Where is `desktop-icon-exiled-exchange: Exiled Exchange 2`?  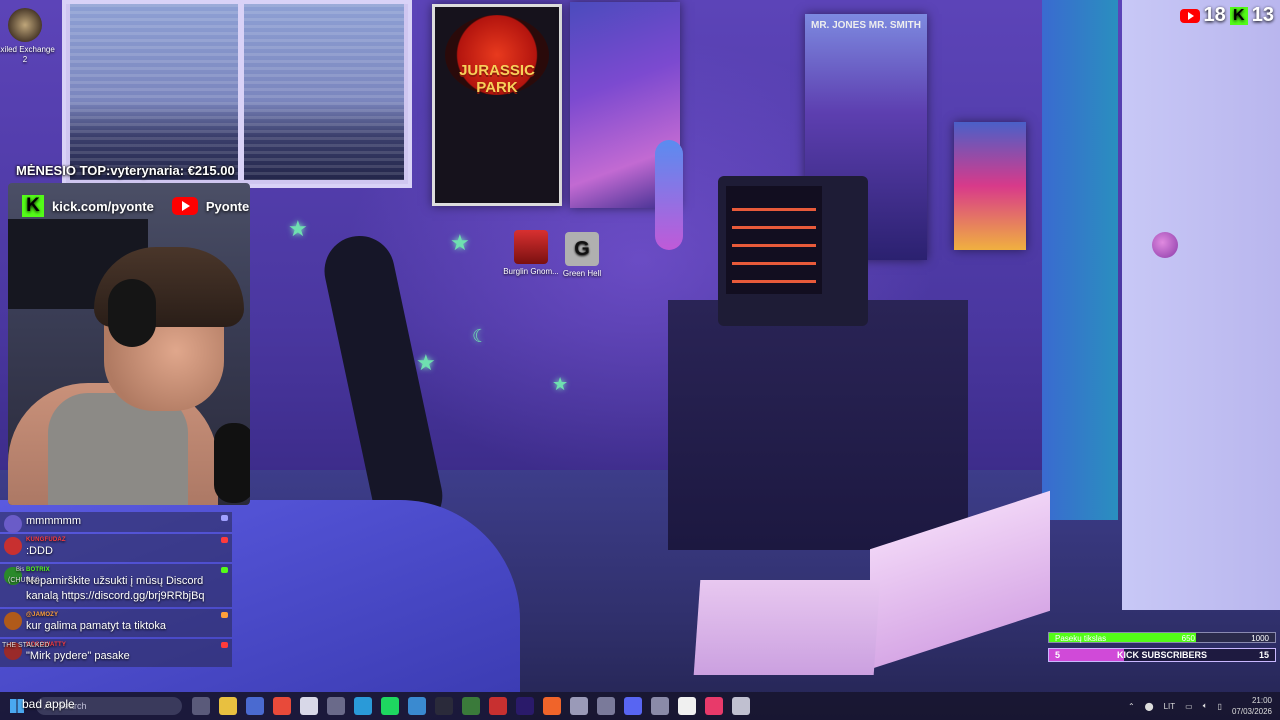
desktop-icon-exiled-exchange: Exiled Exchange 2 is located at coordinates (28, 36).